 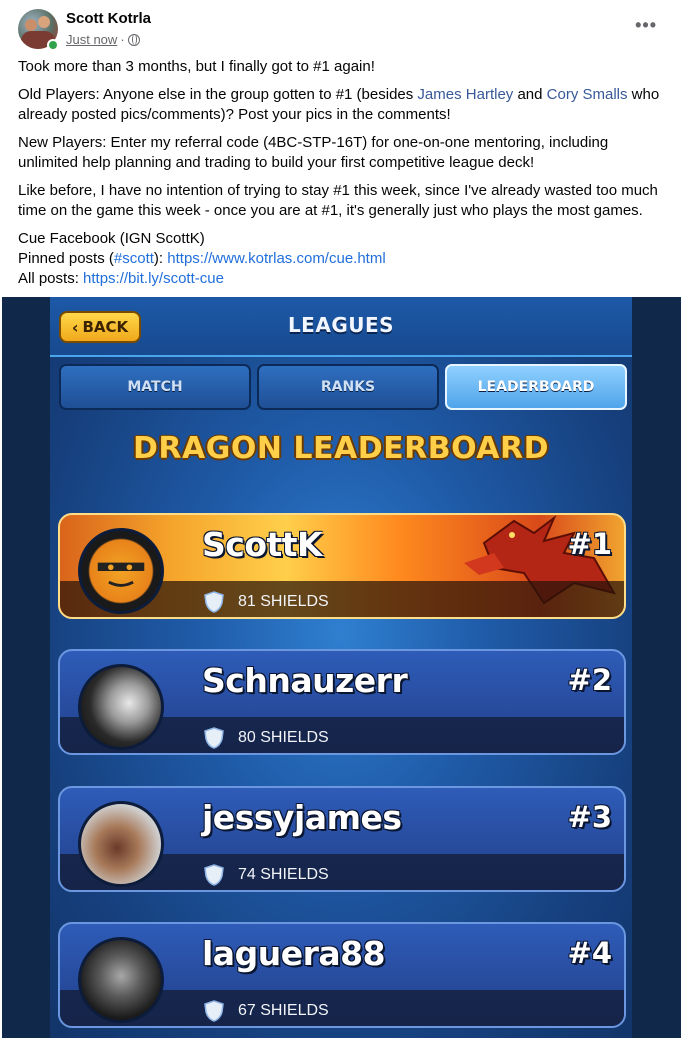 What do you see at coordinates (589, 953) in the screenshot?
I see `player-rank: #4` at bounding box center [589, 953].